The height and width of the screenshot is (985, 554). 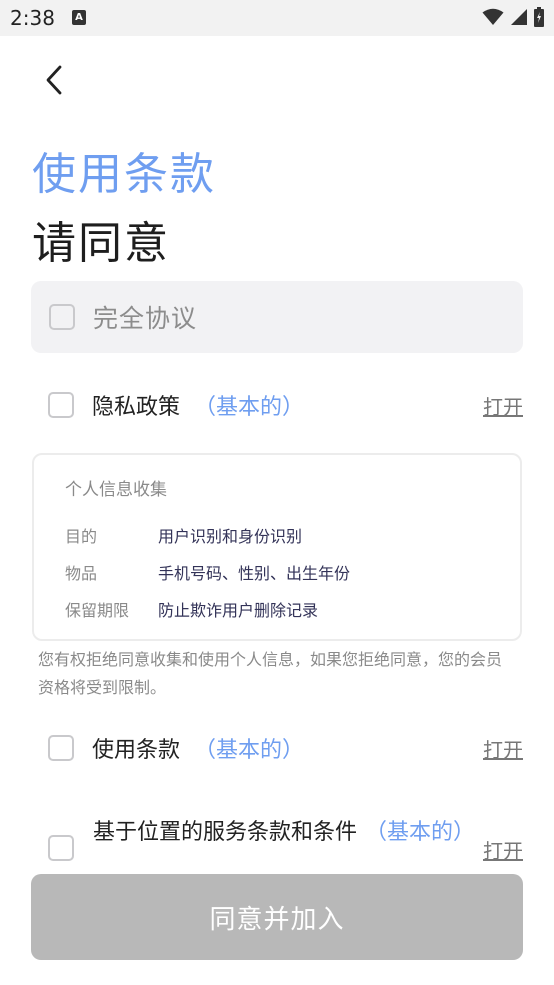 I want to click on privacy-policy-checkbox, so click(x=61, y=405).